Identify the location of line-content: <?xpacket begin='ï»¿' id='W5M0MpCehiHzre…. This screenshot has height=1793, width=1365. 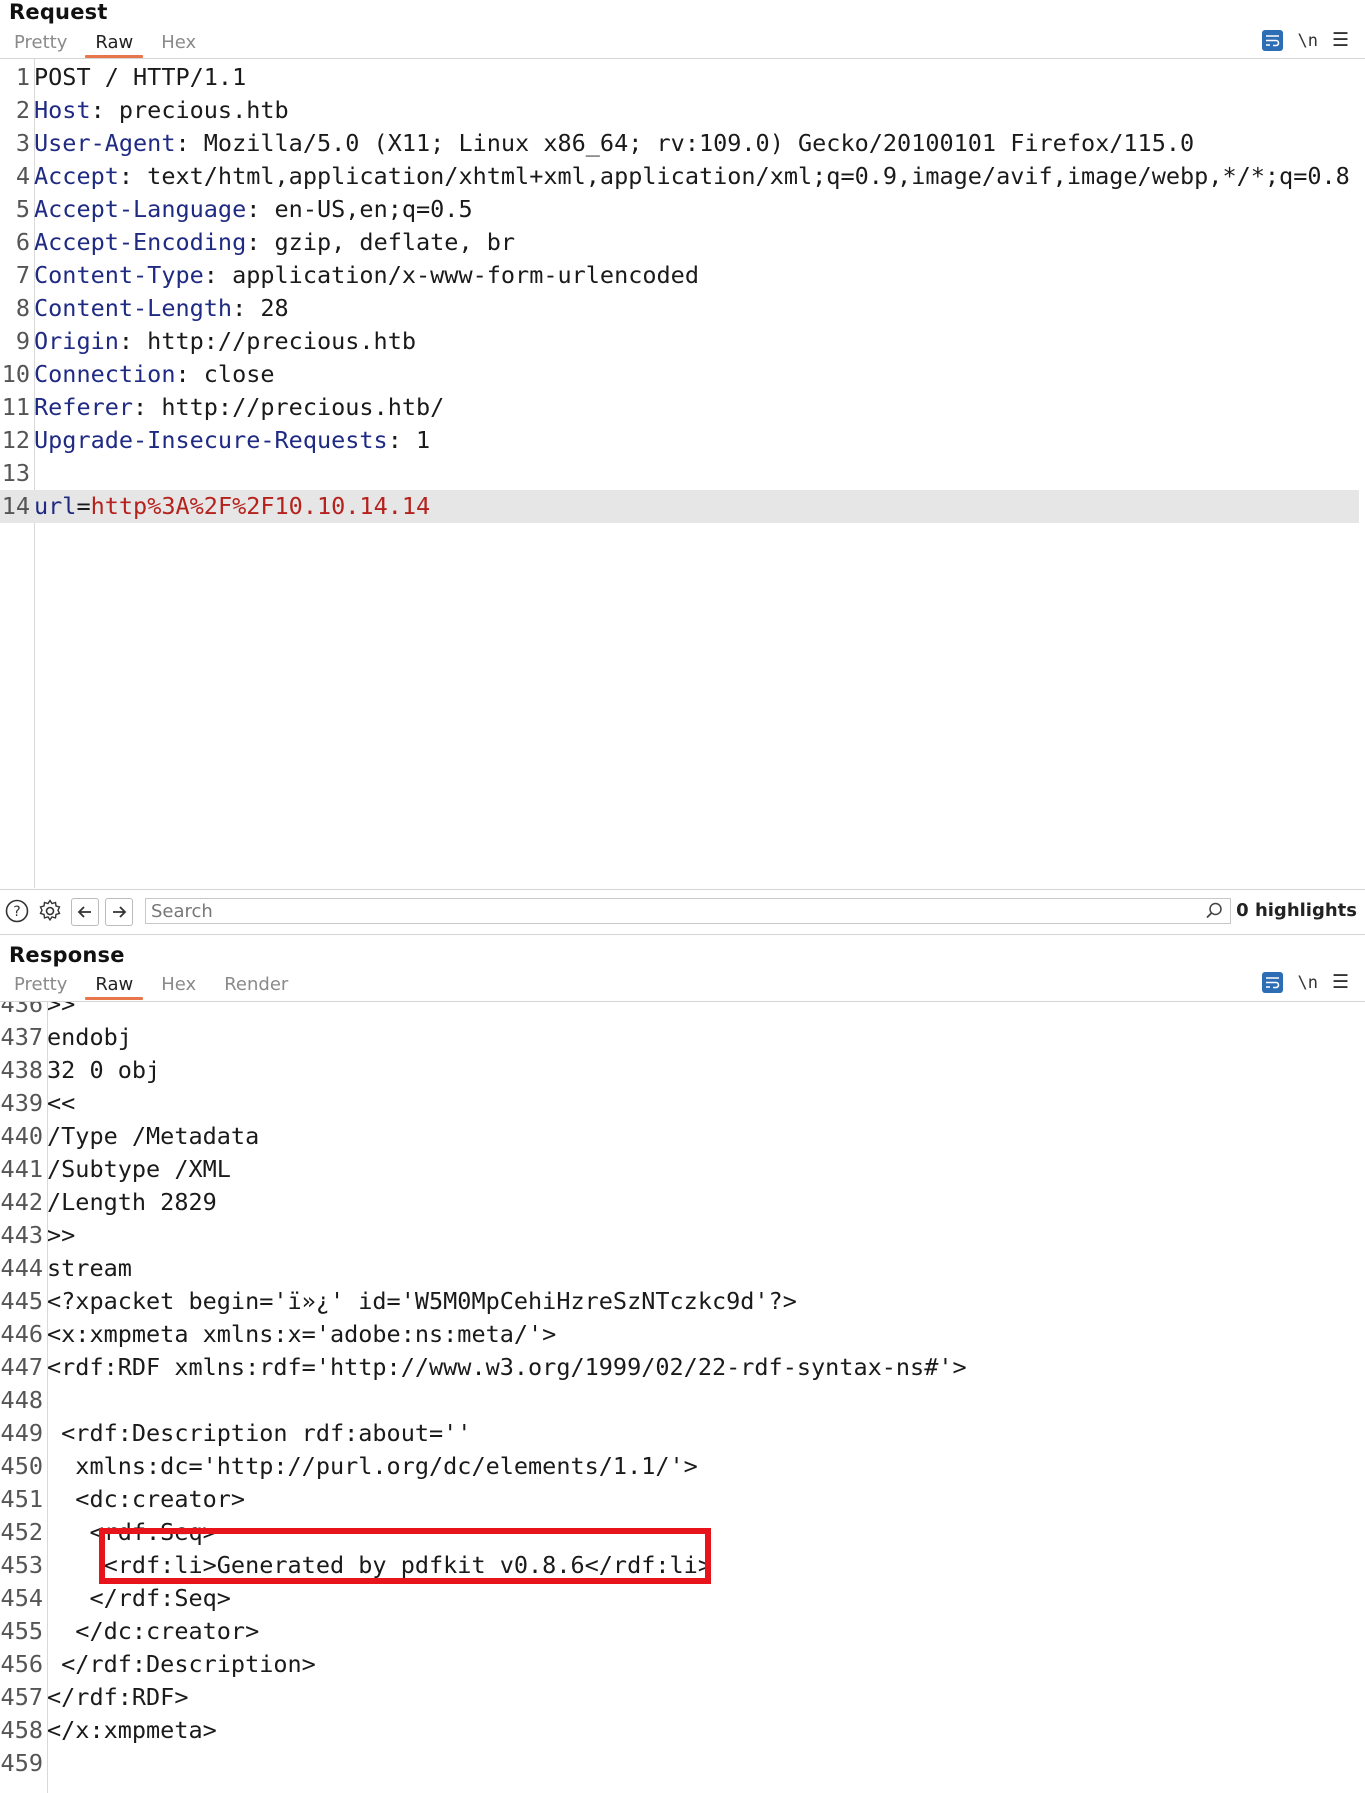
(422, 1301).